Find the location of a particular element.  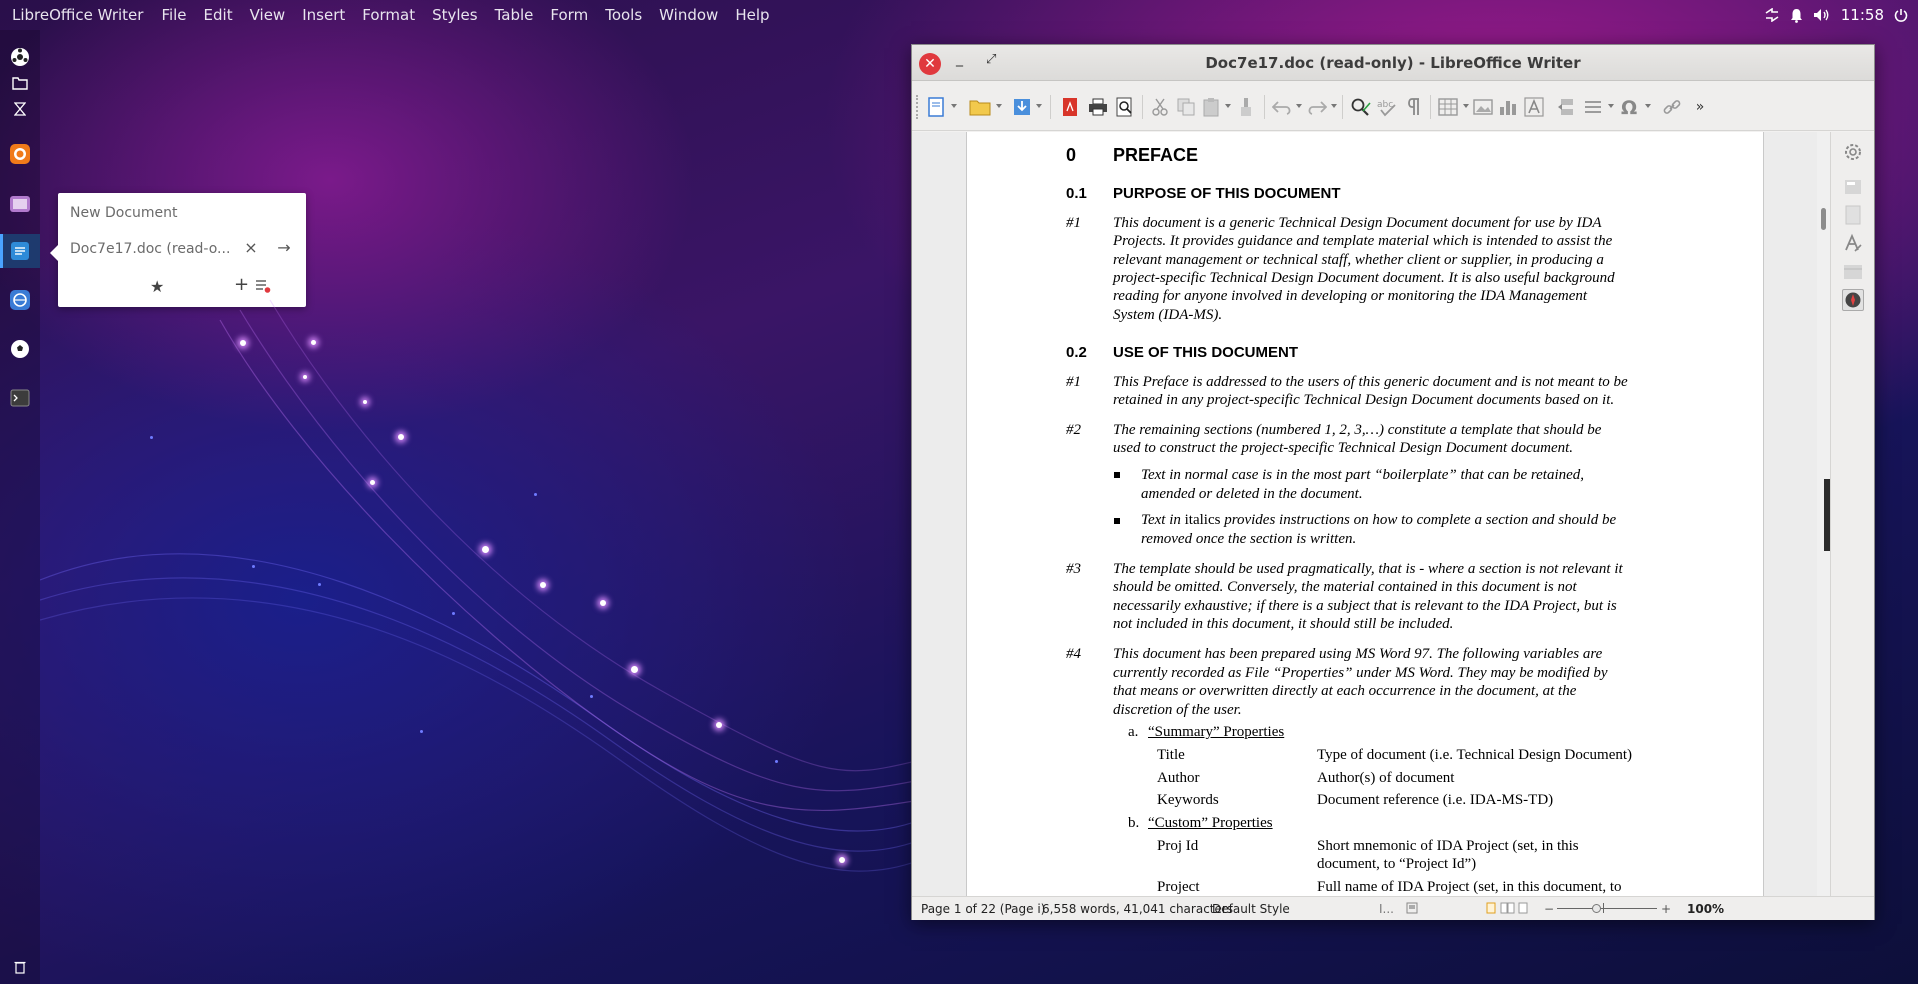

toolbar-overflow-icon: » is located at coordinates (1700, 107).